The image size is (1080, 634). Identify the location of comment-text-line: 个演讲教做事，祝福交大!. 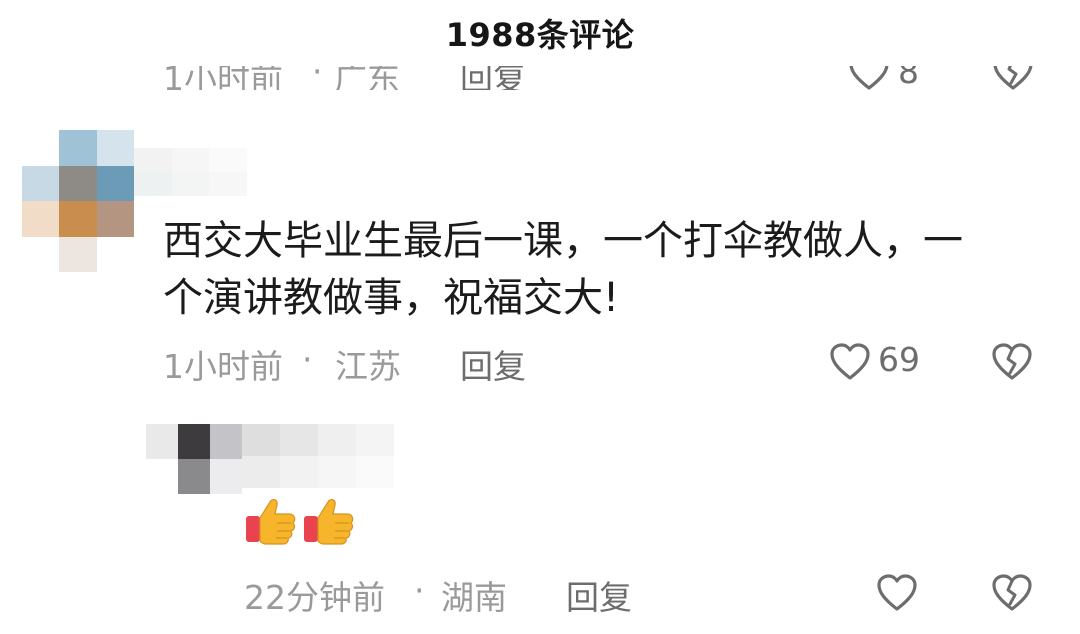
(391, 298).